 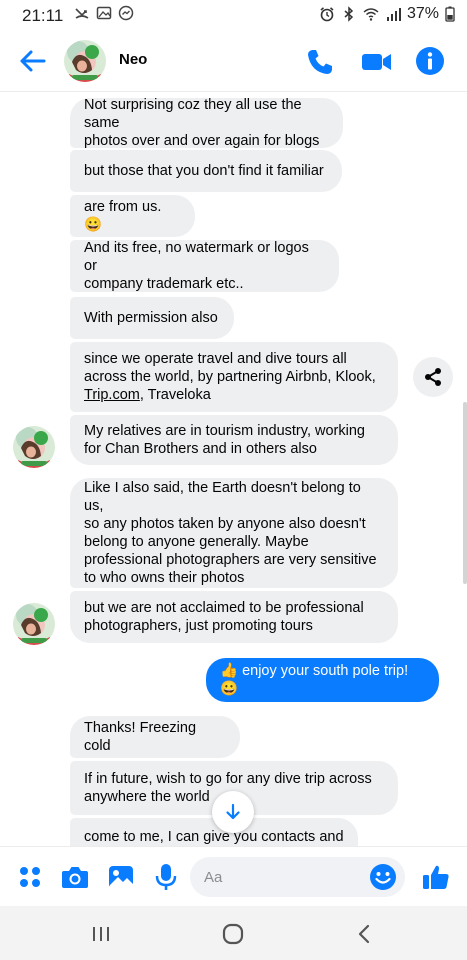 I want to click on microphone-icon, so click(x=166, y=877).